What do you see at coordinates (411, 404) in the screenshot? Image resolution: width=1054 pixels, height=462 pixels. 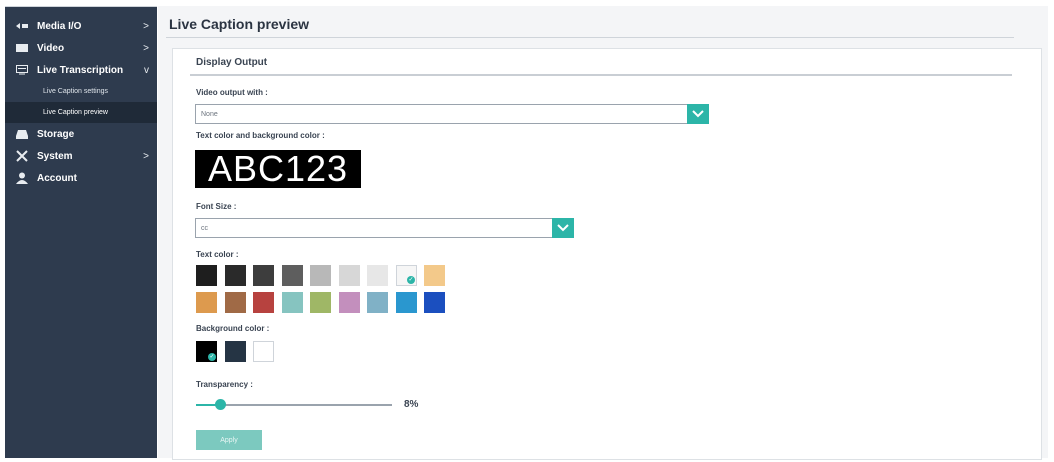 I see `transparency-value: 8%` at bounding box center [411, 404].